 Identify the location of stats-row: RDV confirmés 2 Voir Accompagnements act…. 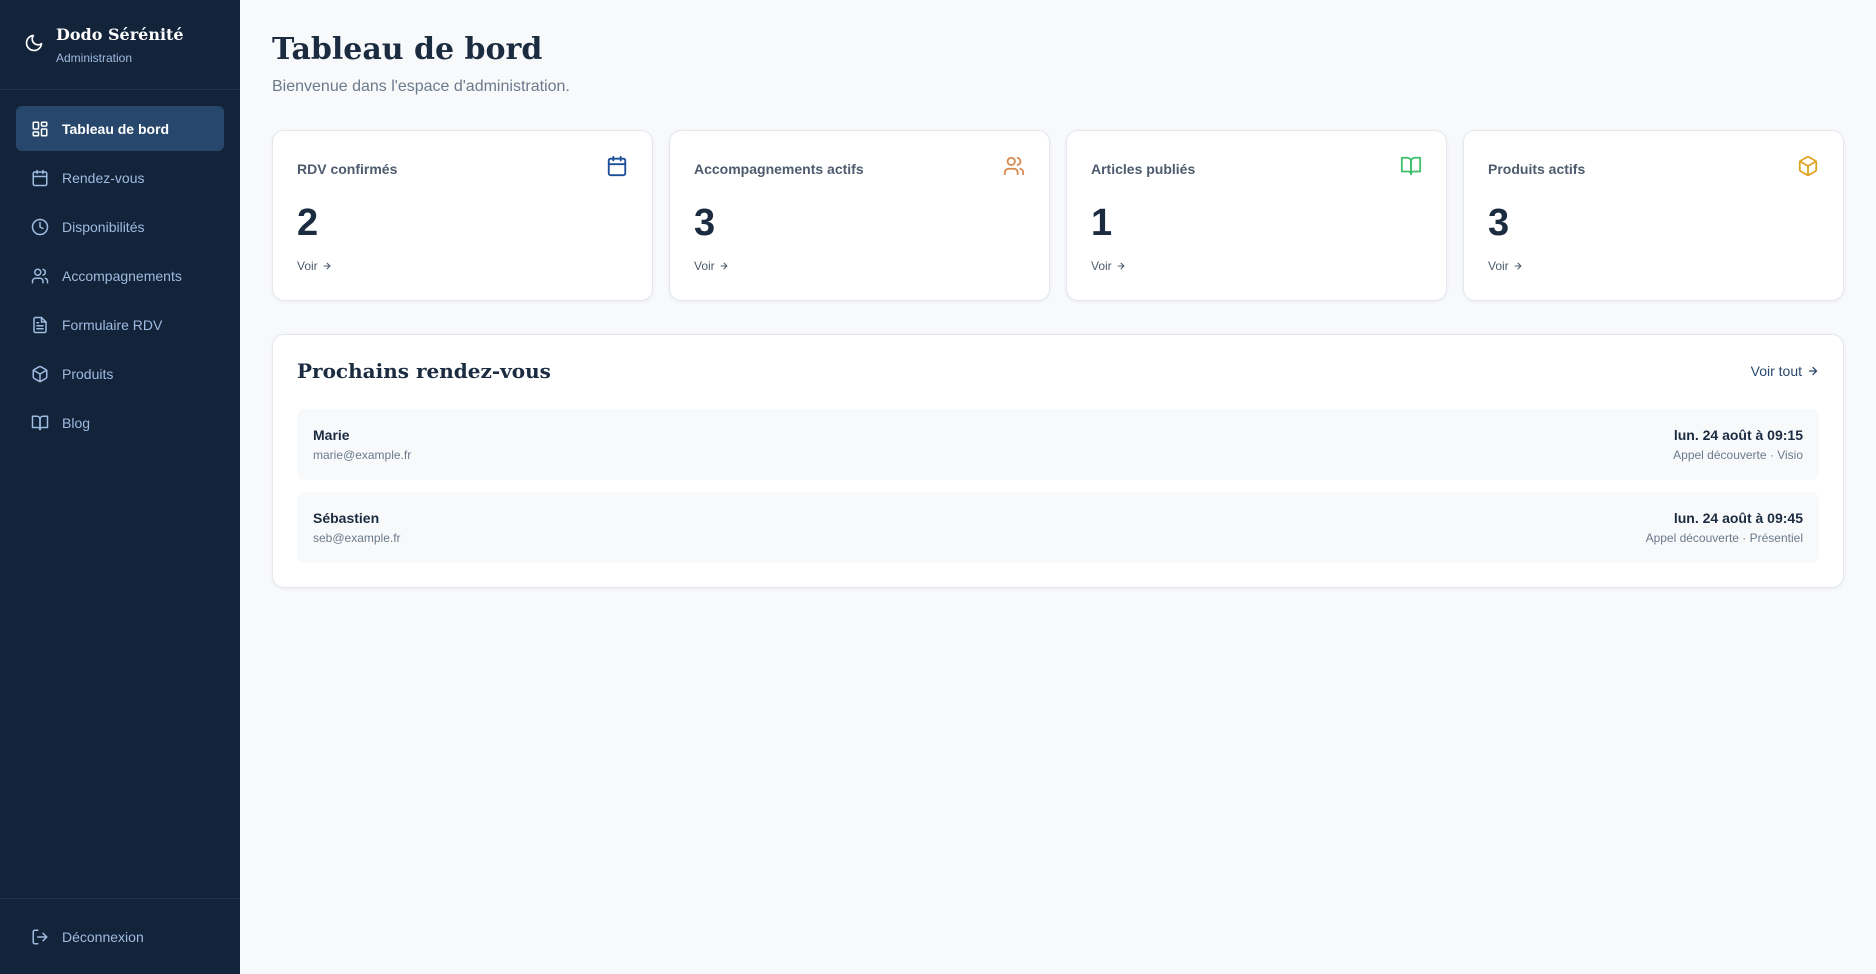
(1058, 215).